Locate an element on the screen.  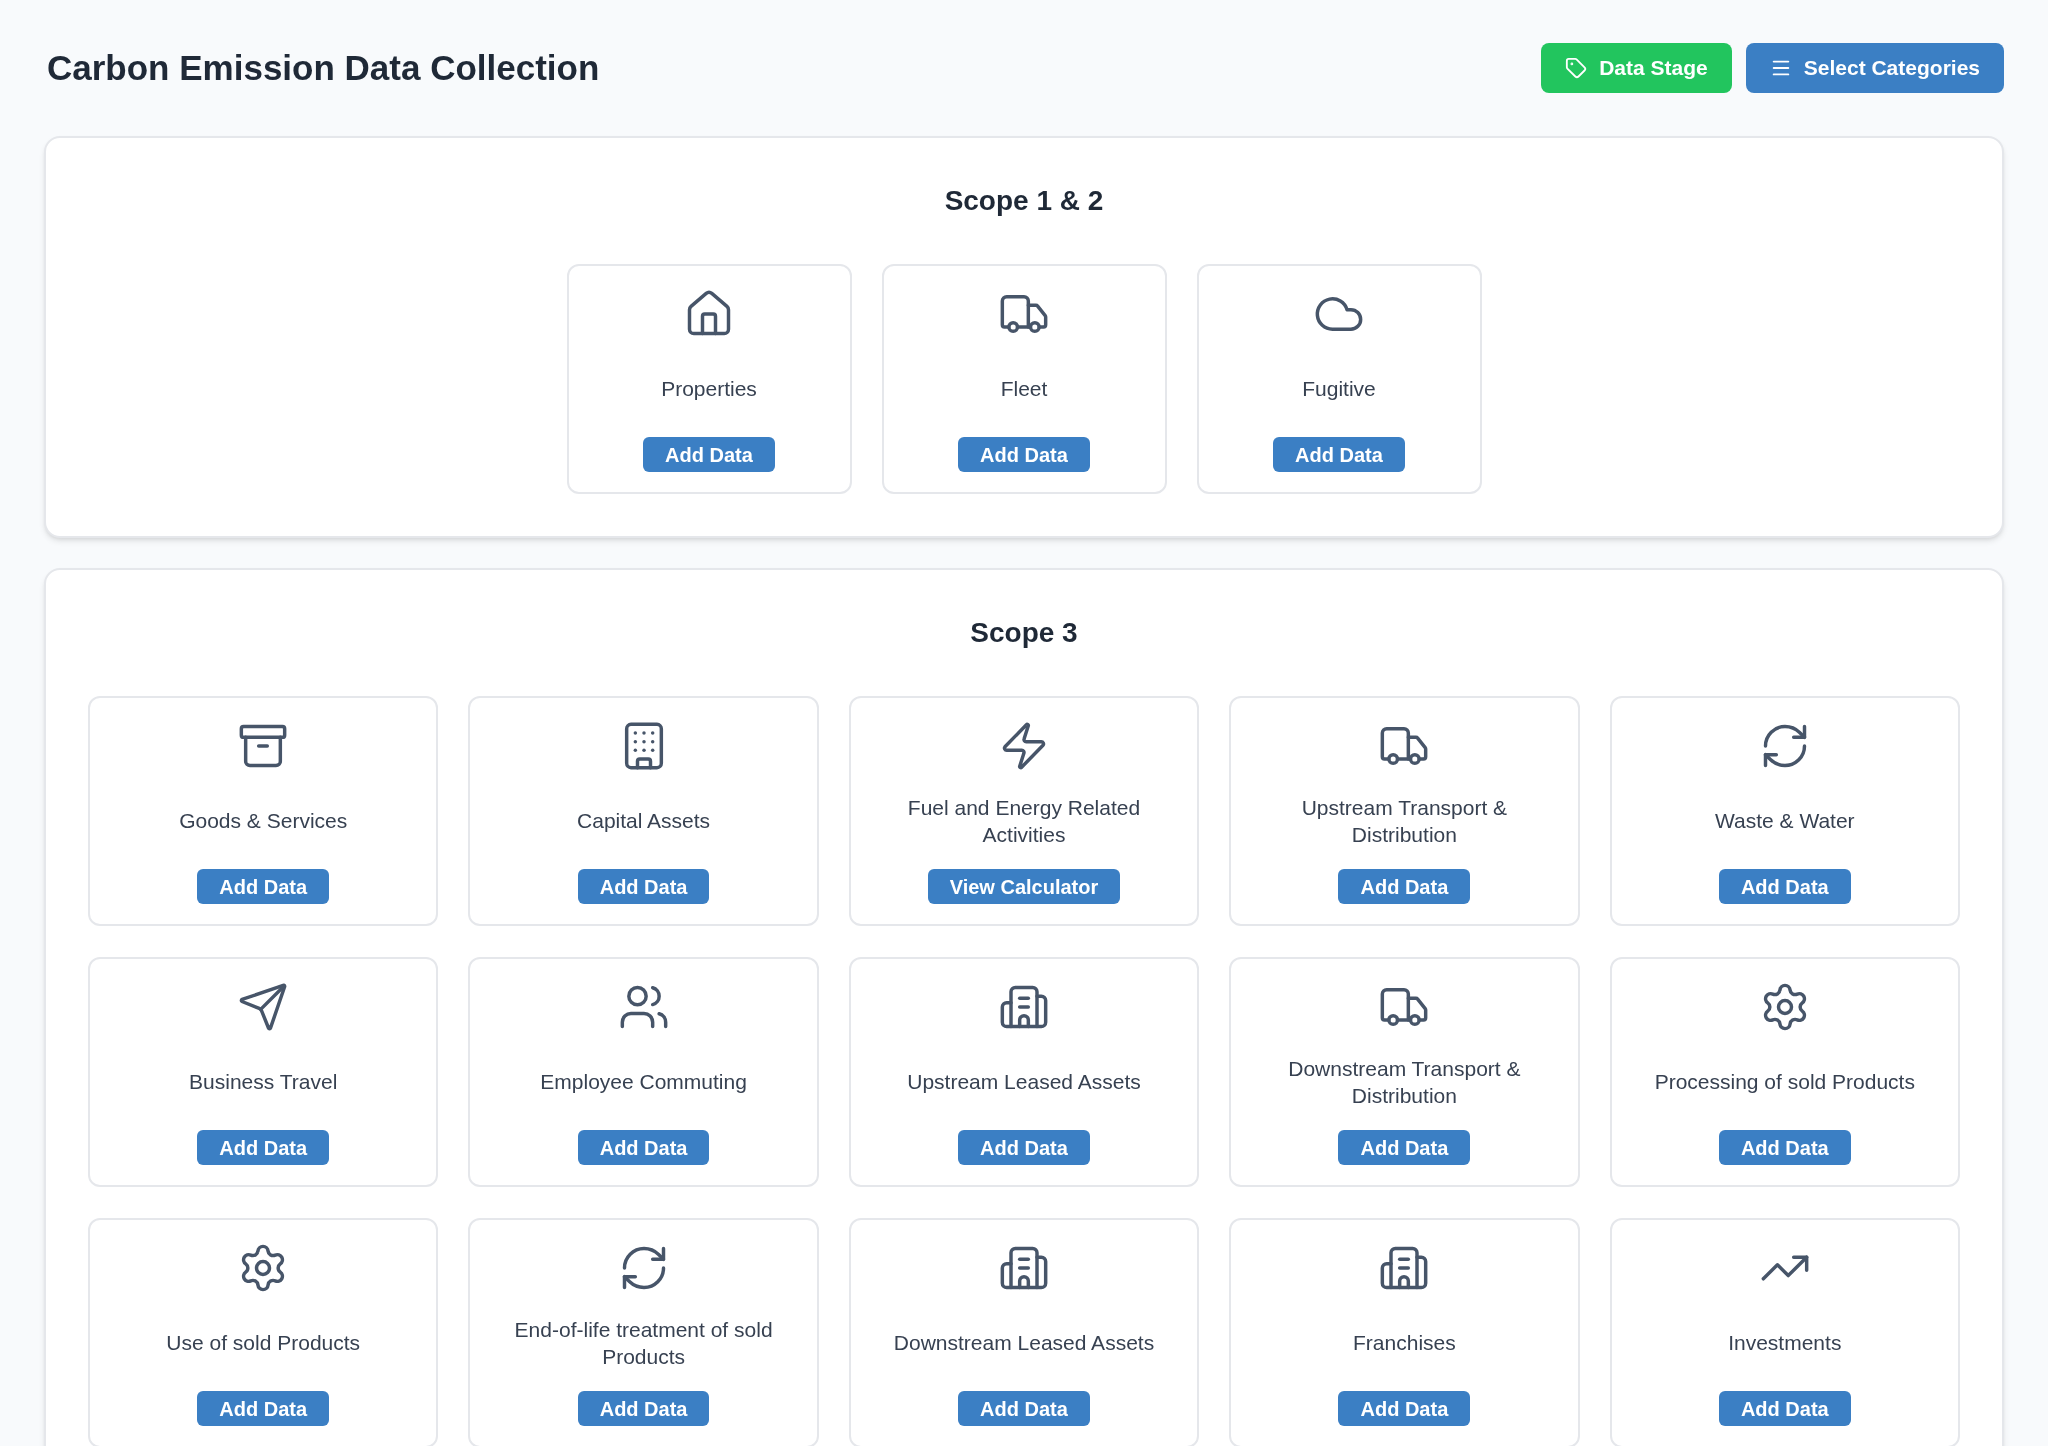
section-title: Scope 1 & 2 is located at coordinates (1024, 201).